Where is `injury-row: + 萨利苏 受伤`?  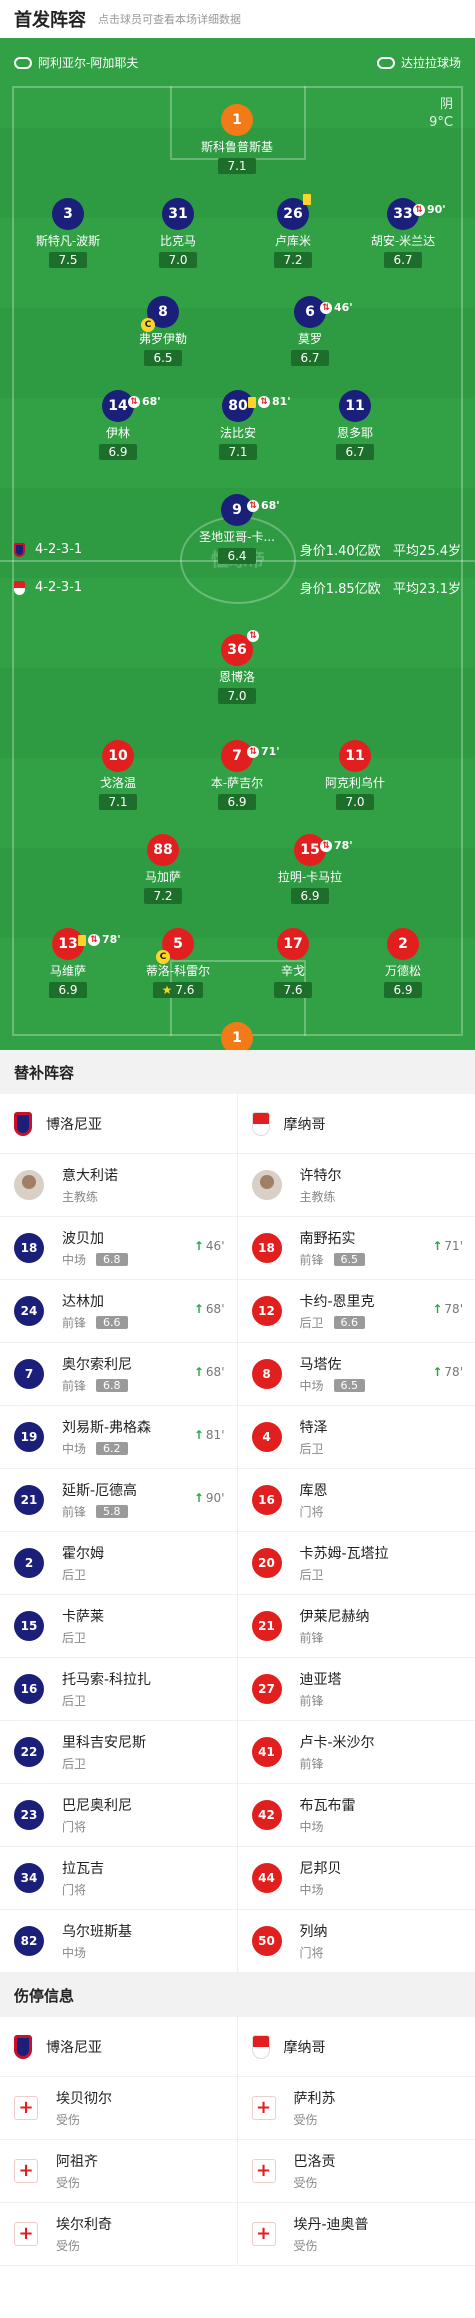
injury-row: + 萨利苏 受伤 is located at coordinates (356, 2108).